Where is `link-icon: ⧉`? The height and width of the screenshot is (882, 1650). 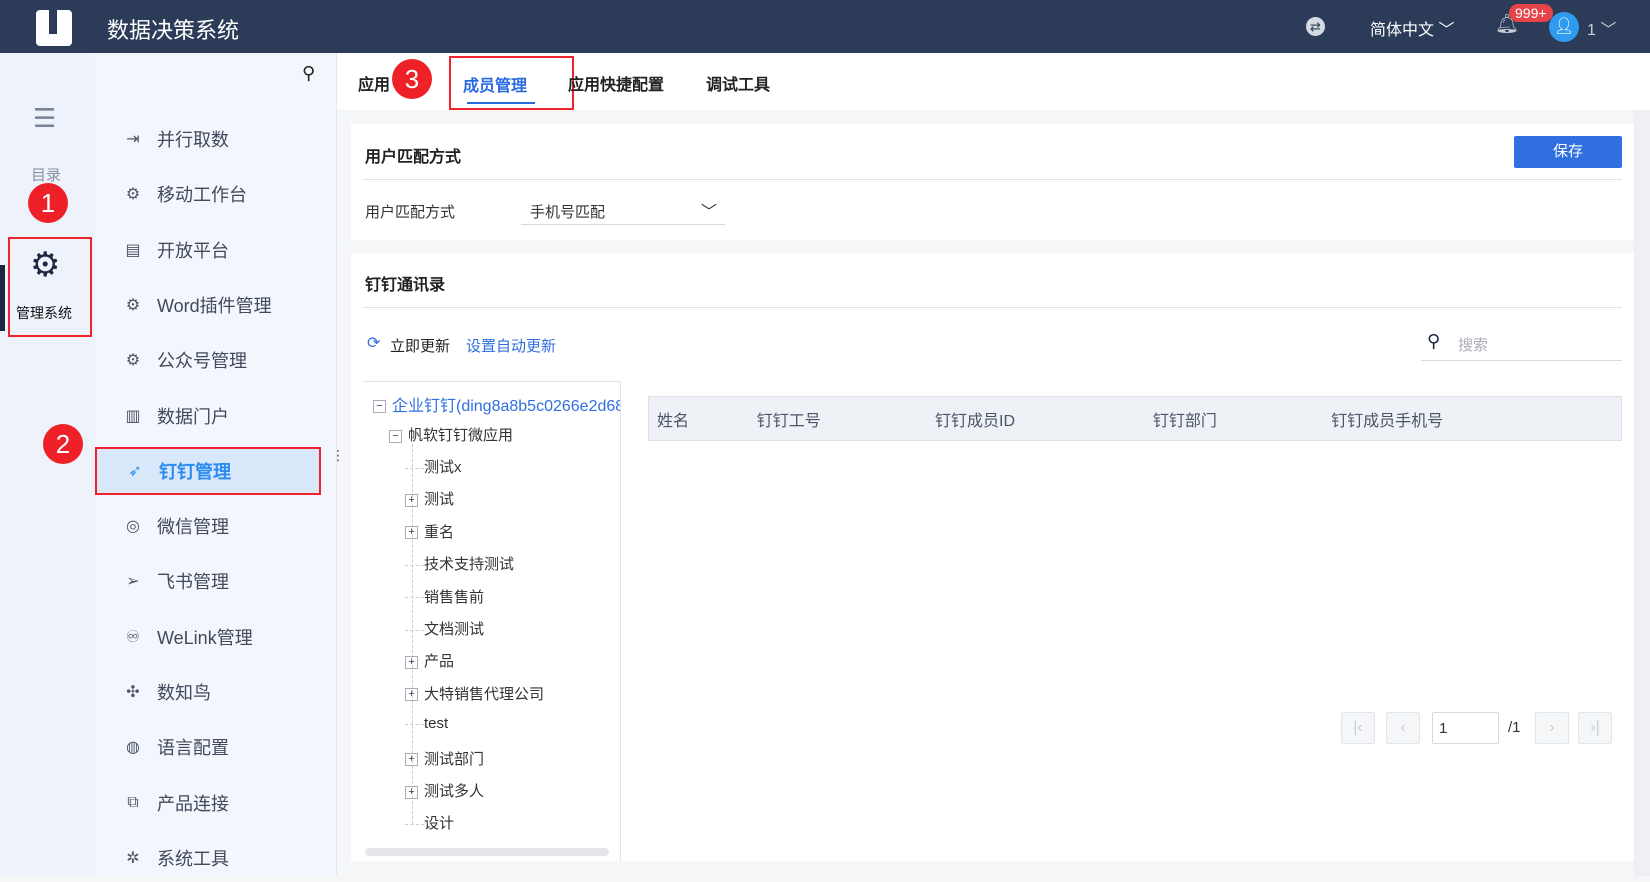 link-icon: ⧉ is located at coordinates (133, 802).